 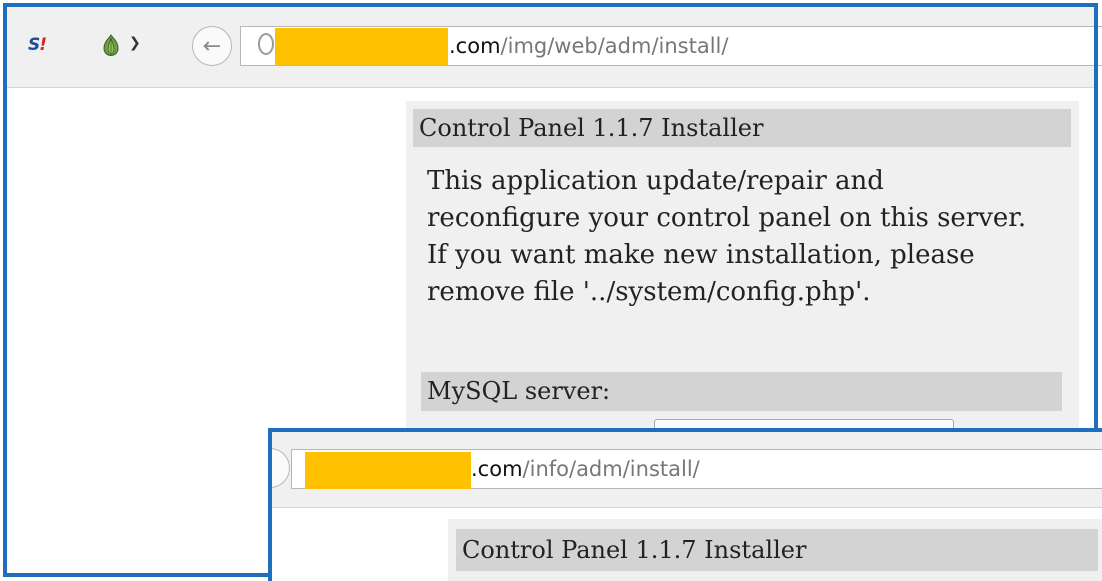 What do you see at coordinates (741, 391) in the screenshot?
I see `section-heading-mysql: MySQL server:` at bounding box center [741, 391].